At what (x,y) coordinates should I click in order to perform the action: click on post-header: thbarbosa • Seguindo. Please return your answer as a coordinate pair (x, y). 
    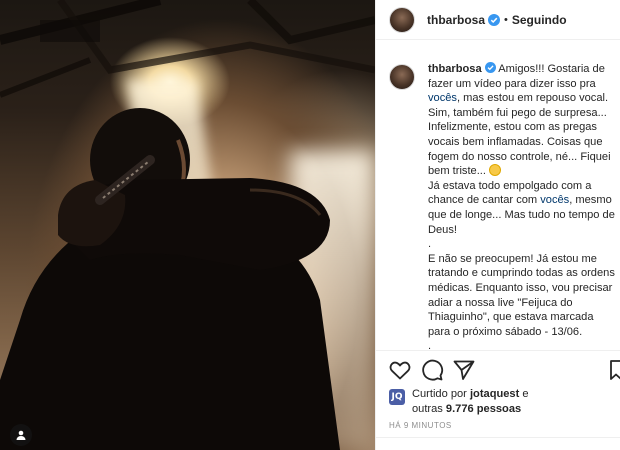
    Looking at the image, I should click on (498, 20).